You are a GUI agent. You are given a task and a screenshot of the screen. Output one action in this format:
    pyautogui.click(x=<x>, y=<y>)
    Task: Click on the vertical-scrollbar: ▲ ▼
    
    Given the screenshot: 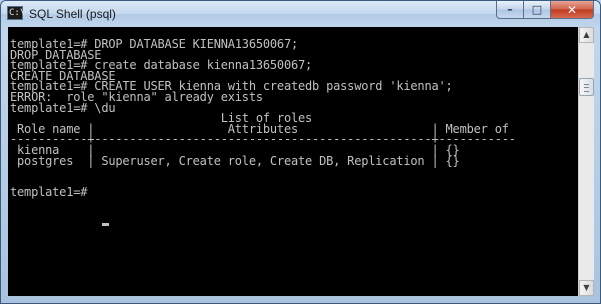 What is the action you would take?
    pyautogui.click(x=586, y=161)
    